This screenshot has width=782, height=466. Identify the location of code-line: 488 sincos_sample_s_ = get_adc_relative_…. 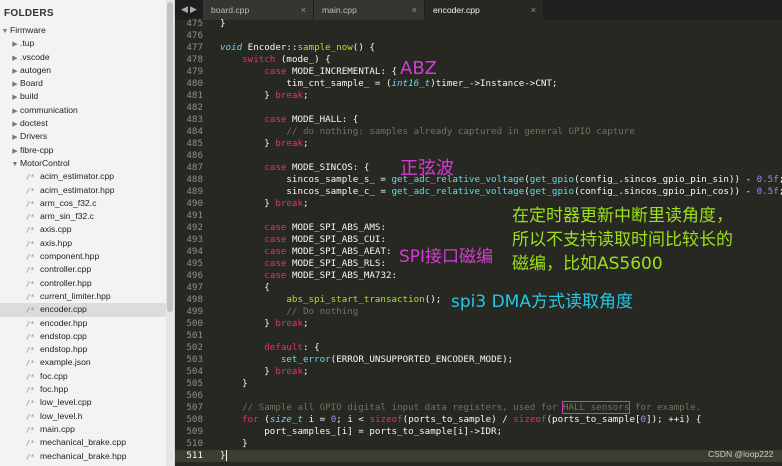
(478, 180).